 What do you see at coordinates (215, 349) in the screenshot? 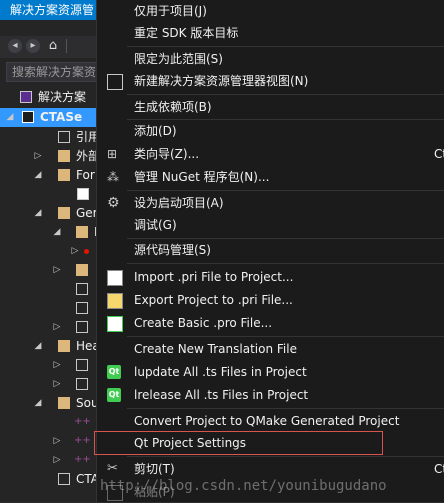
I see `menu-item-label: Create New Translation File` at bounding box center [215, 349].